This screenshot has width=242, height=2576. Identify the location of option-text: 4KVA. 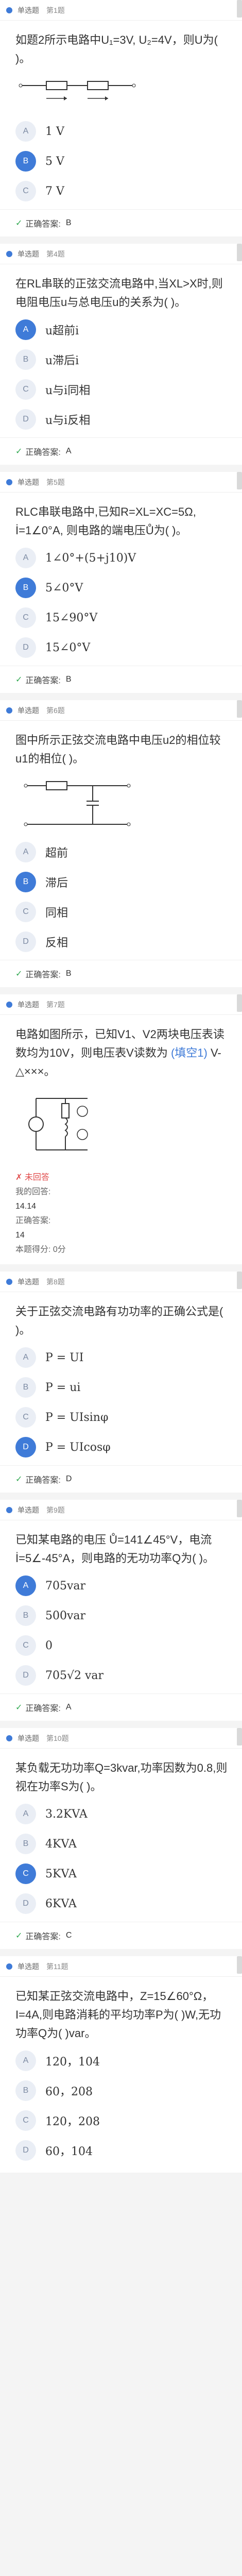
(61, 1844).